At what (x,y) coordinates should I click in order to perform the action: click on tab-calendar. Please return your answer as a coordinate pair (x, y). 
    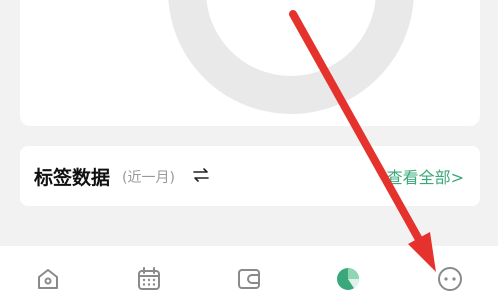
    Looking at the image, I should click on (149, 279).